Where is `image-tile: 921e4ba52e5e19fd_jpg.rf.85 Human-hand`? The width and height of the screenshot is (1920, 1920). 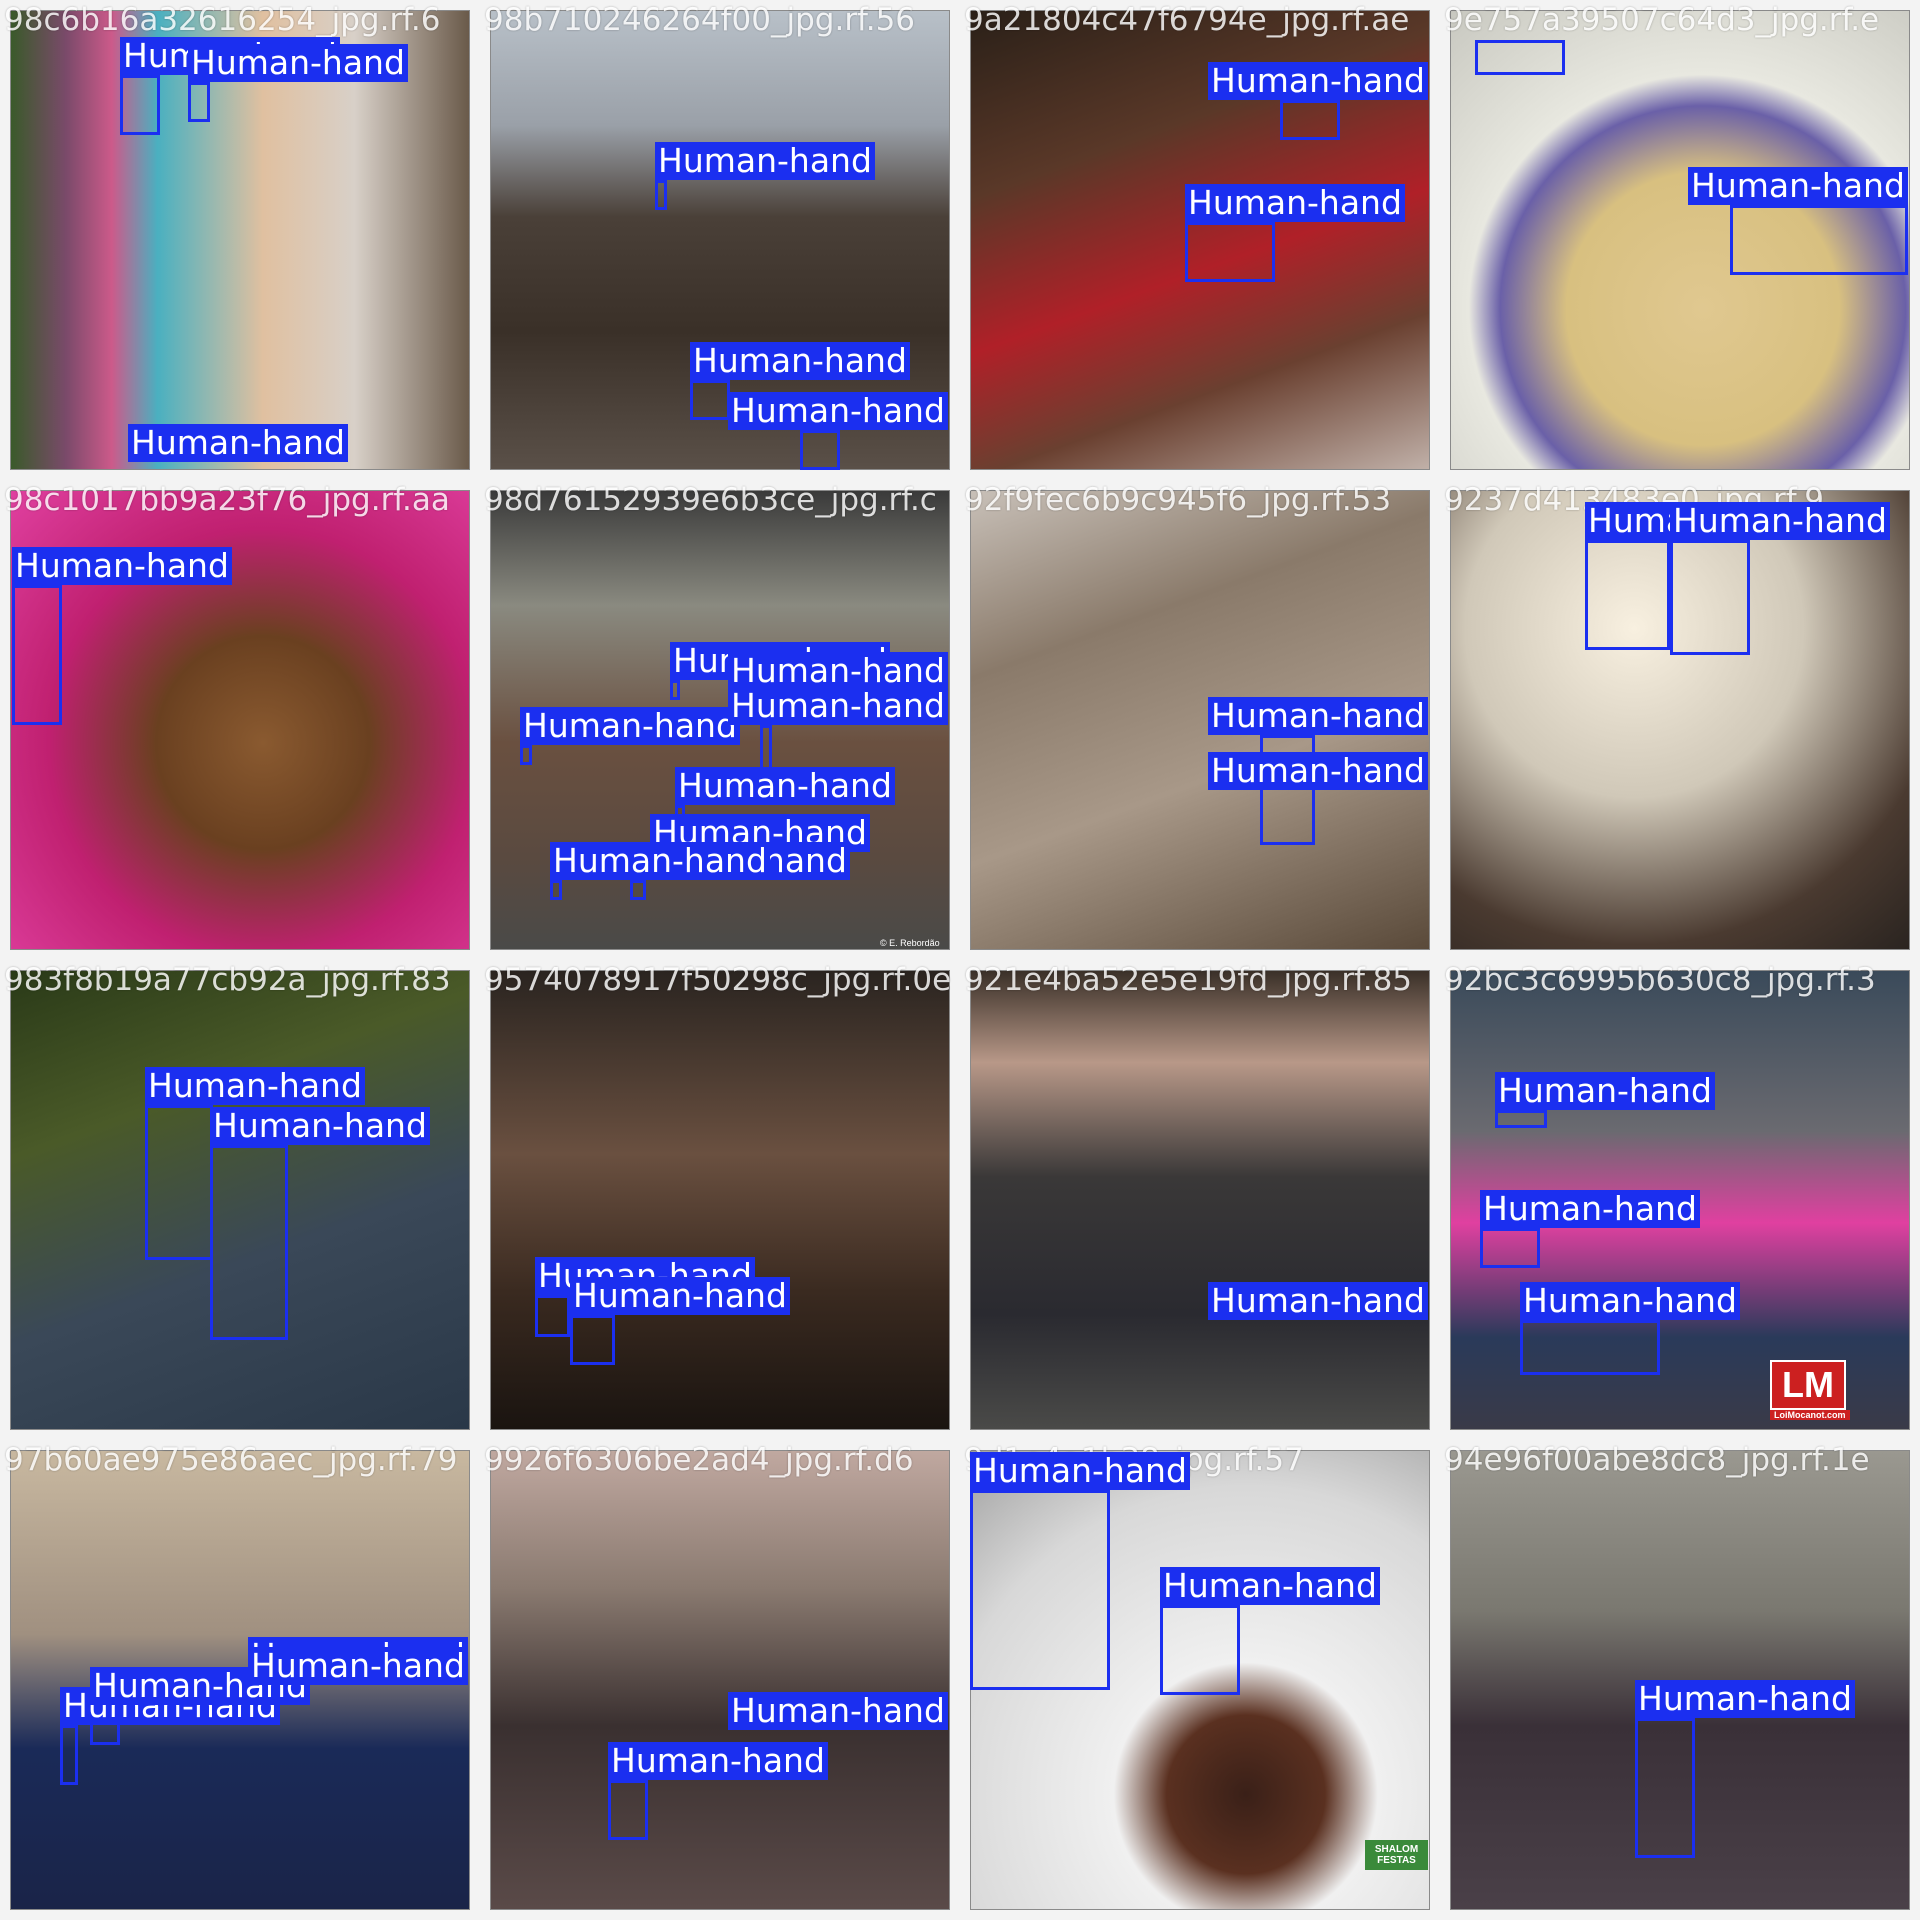 image-tile: 921e4ba52e5e19fd_jpg.rf.85 Human-hand is located at coordinates (1200, 1200).